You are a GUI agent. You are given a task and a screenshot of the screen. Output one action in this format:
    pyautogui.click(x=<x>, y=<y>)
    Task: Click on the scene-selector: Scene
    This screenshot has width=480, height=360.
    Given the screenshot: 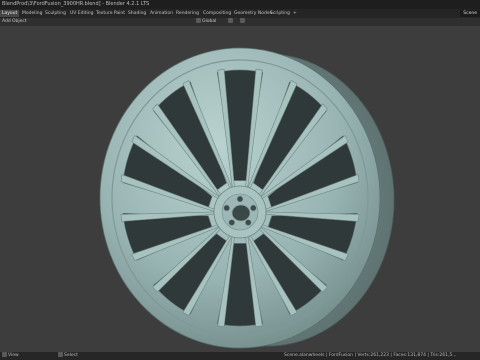 What is the action you would take?
    pyautogui.click(x=470, y=13)
    